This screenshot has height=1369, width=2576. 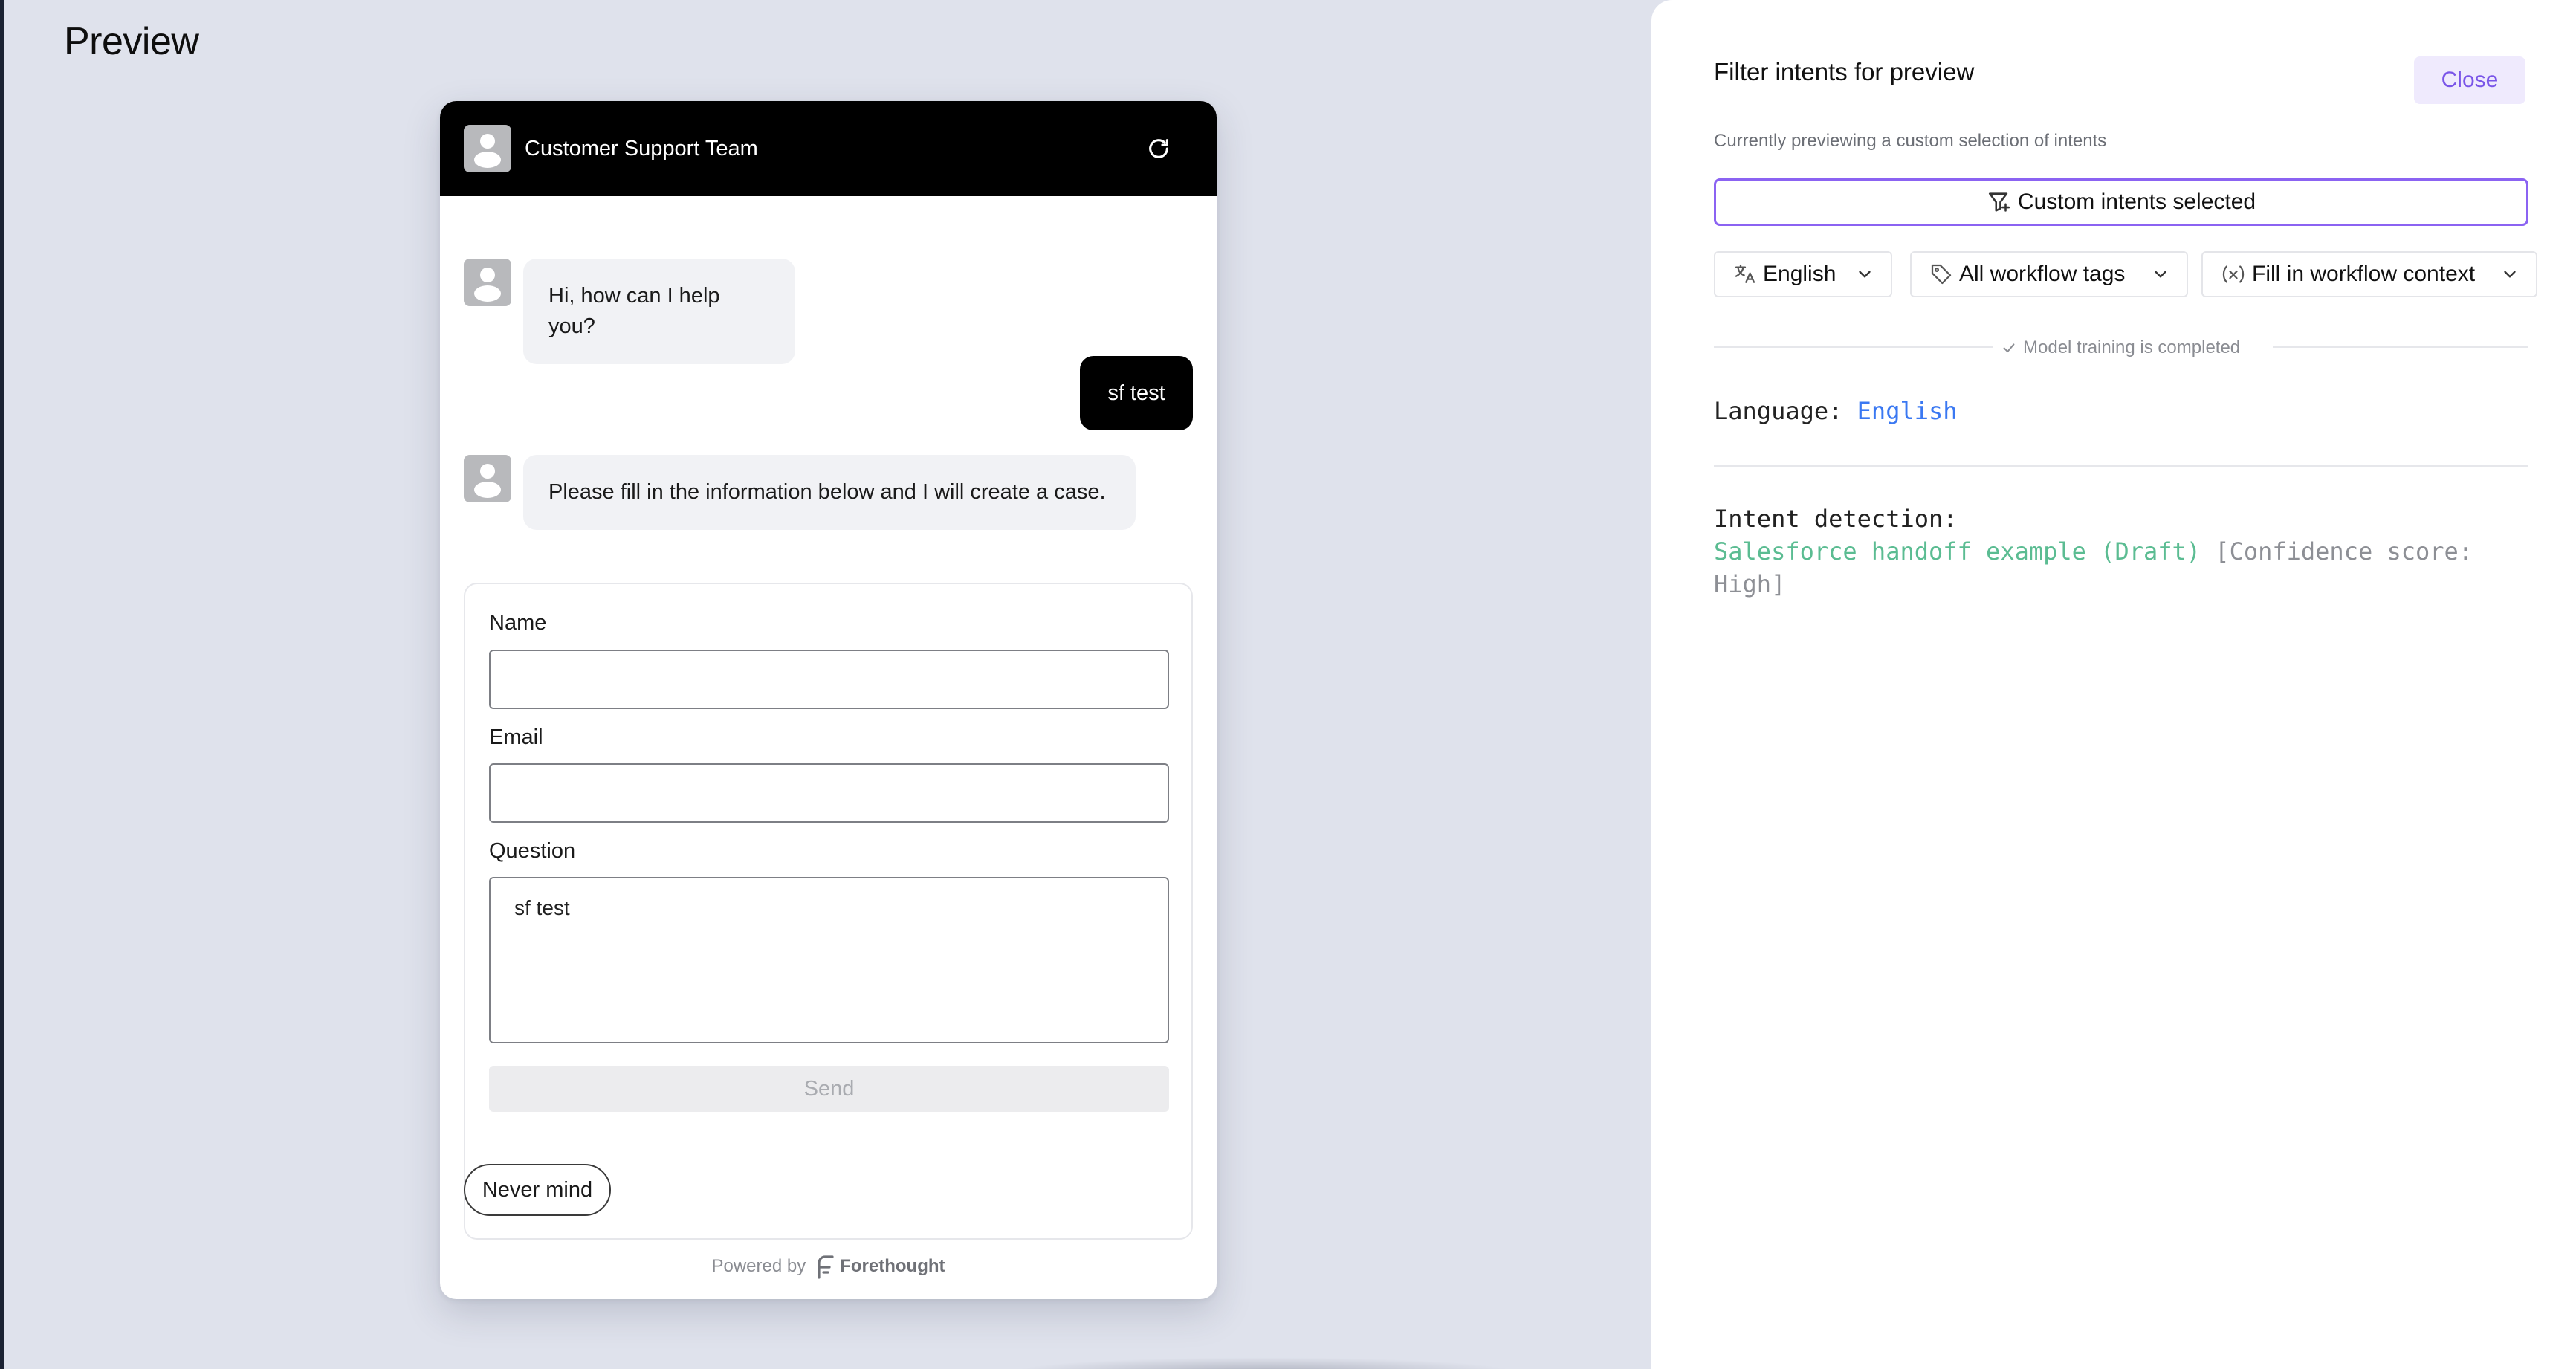 What do you see at coordinates (2, 684) in the screenshot?
I see `left-rail` at bounding box center [2, 684].